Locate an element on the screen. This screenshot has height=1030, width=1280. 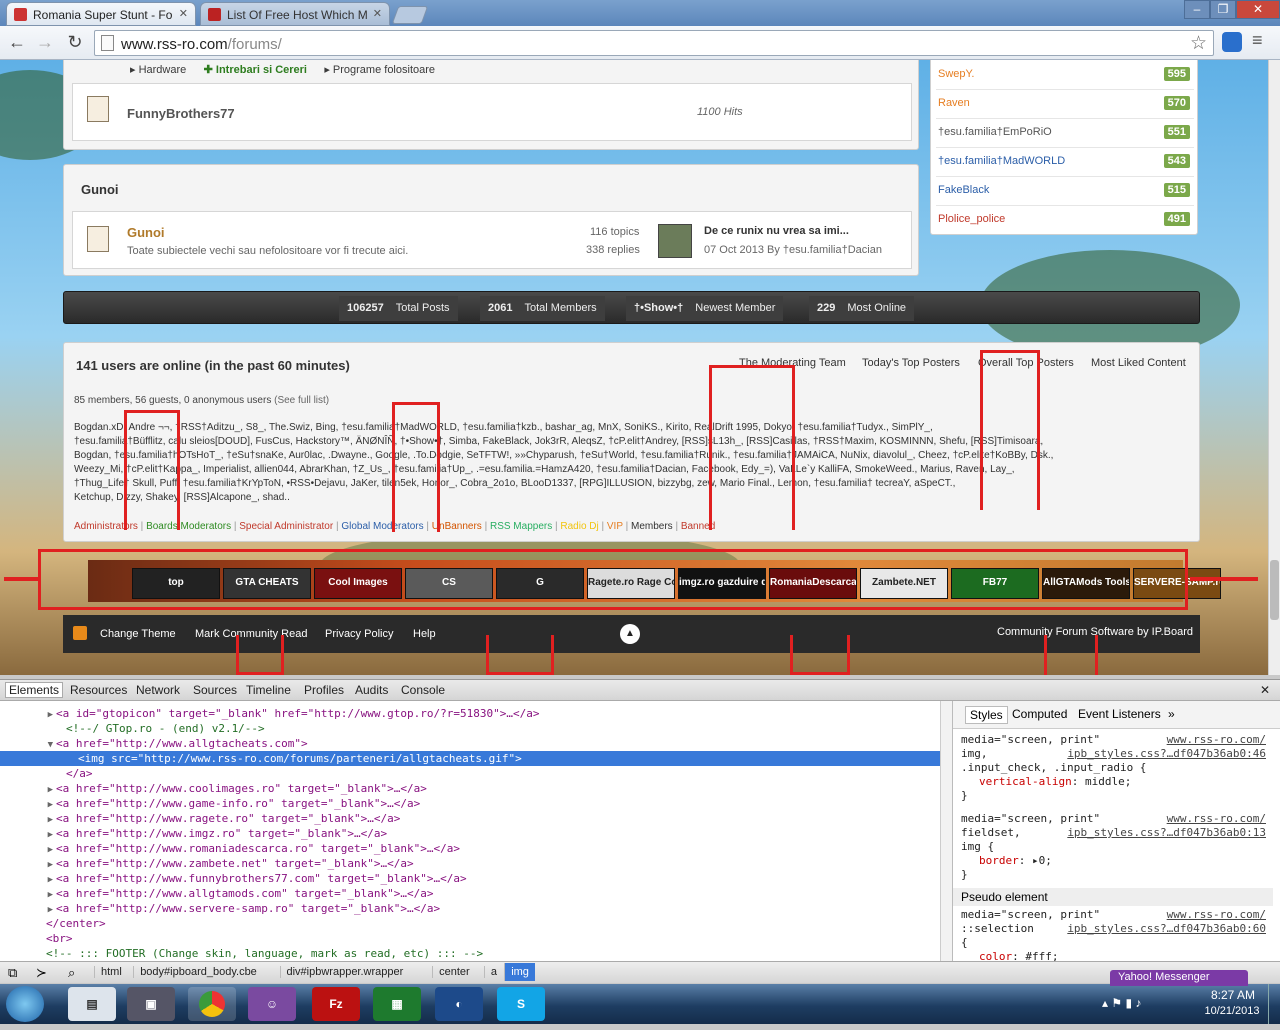
devtools-tab-elements: Elements is located at coordinates (34, 690).